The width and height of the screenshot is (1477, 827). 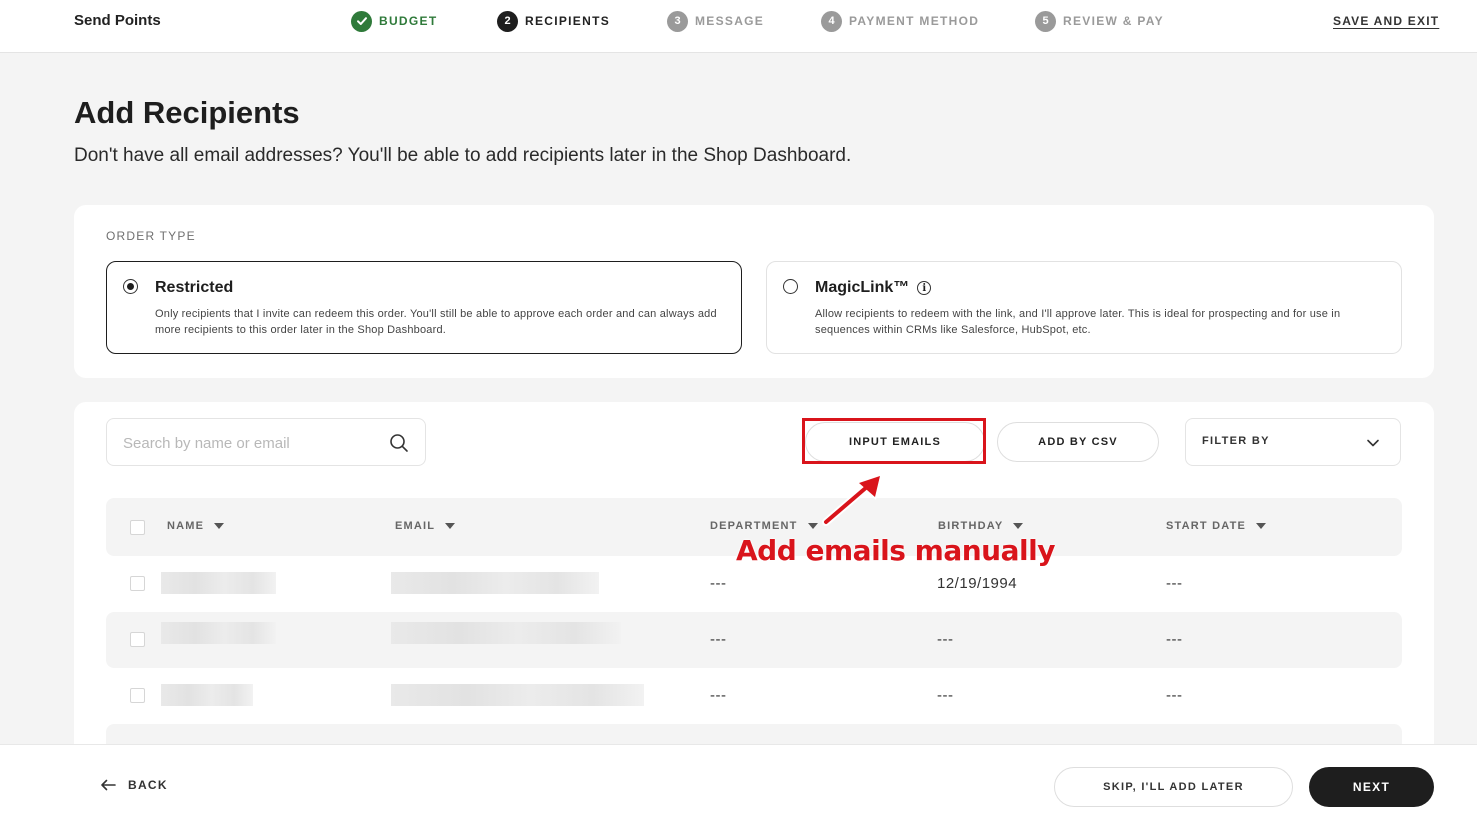 What do you see at coordinates (117, 20) in the screenshot?
I see `brand-title: Send Points` at bounding box center [117, 20].